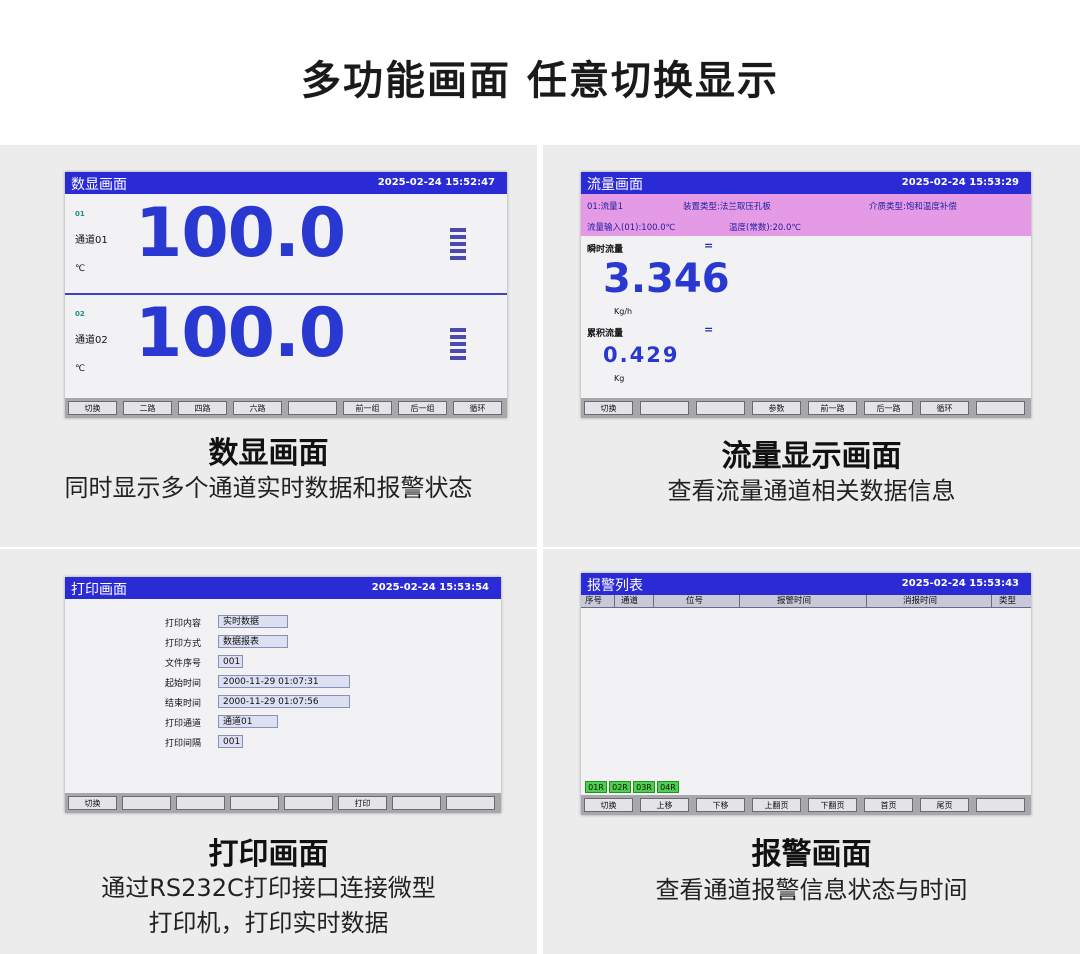 The image size is (1080, 954). What do you see at coordinates (944, 805) in the screenshot?
I see `softkey-last-page: 尾页` at bounding box center [944, 805].